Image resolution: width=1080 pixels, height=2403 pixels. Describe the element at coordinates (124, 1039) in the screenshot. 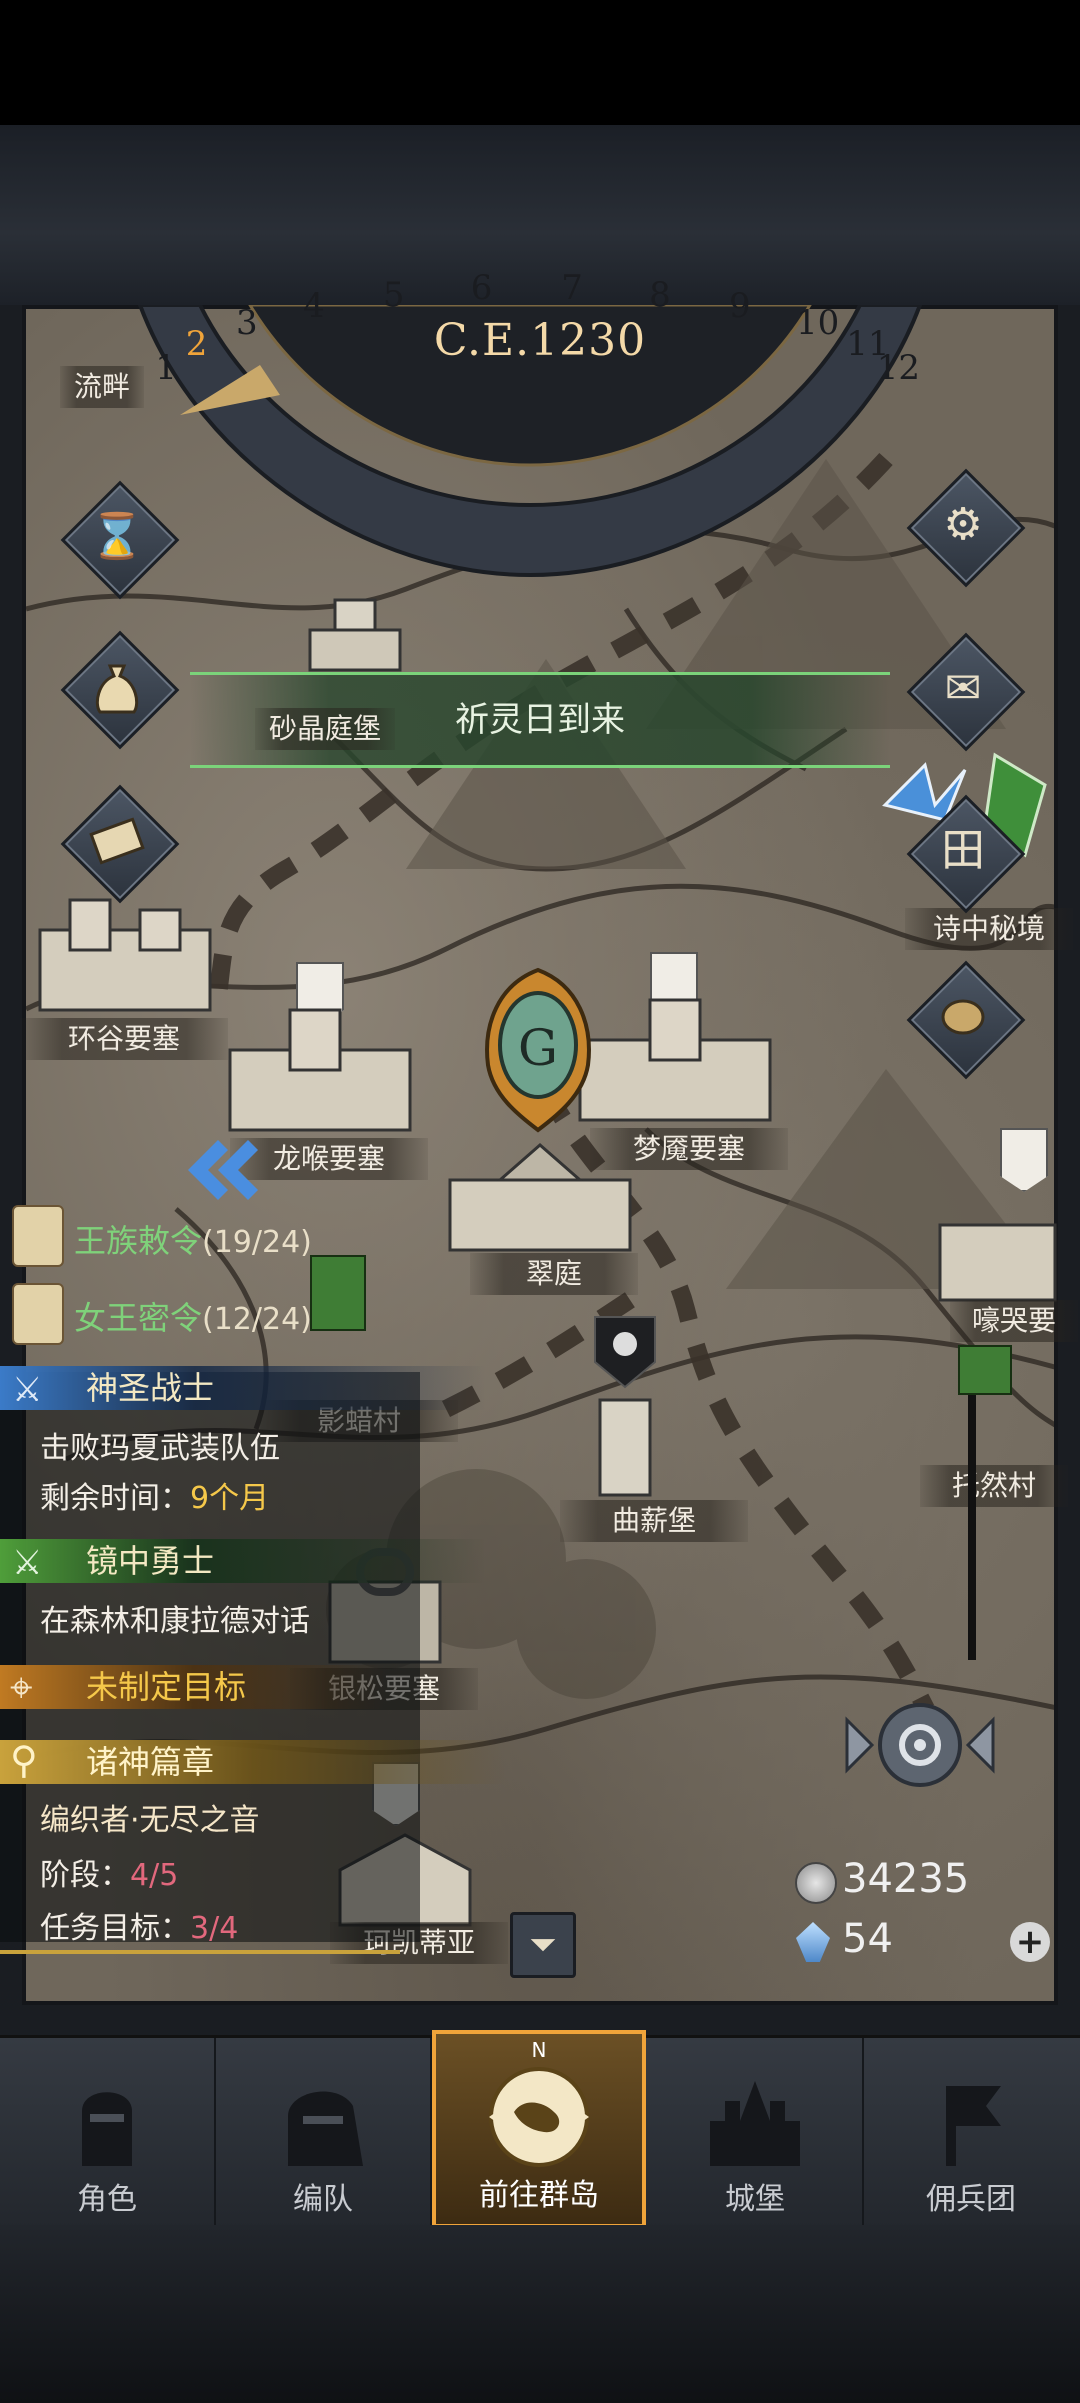

I see `location-label: 环谷要塞` at that location.